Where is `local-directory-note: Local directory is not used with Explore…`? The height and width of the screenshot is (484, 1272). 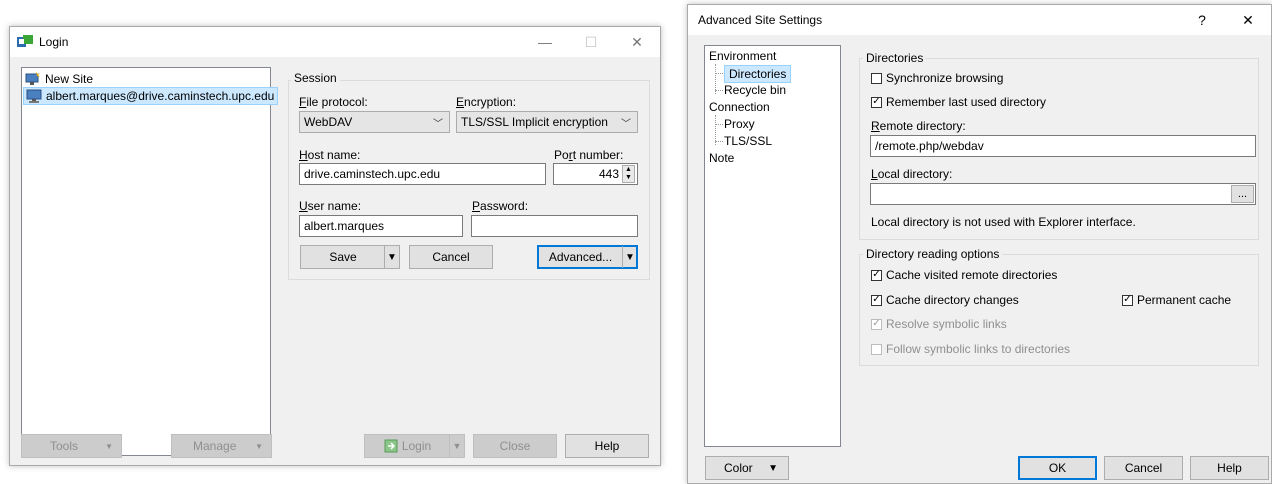
local-directory-note: Local directory is not used with Explore… is located at coordinates (1003, 222).